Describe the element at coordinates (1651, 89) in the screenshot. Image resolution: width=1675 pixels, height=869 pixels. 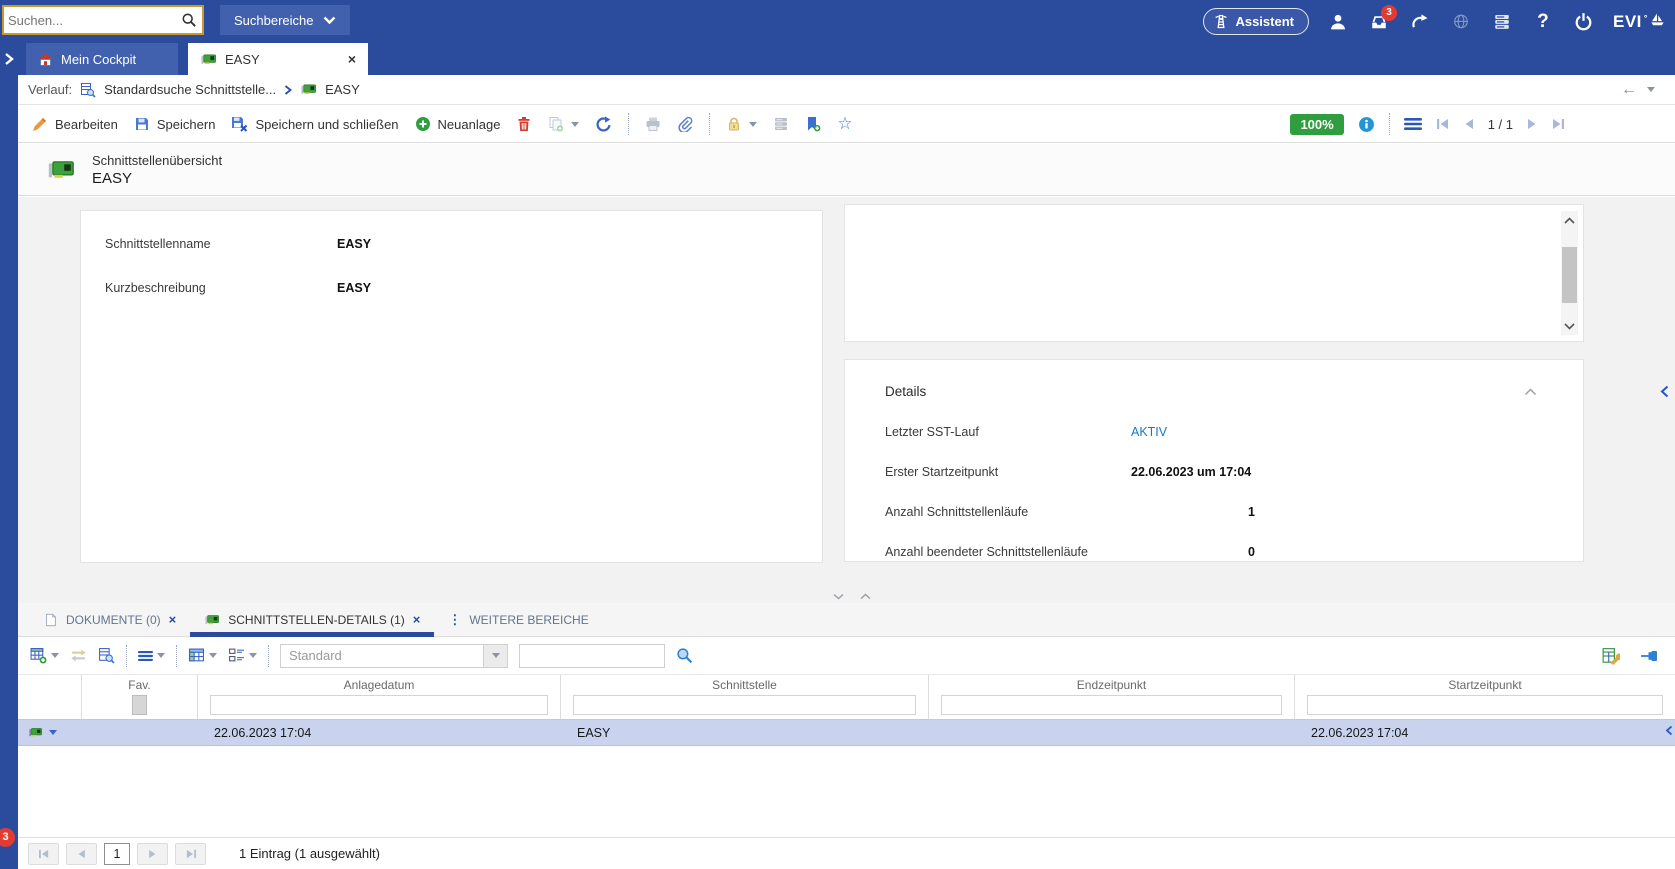
I see `history-dropdown-icon` at that location.